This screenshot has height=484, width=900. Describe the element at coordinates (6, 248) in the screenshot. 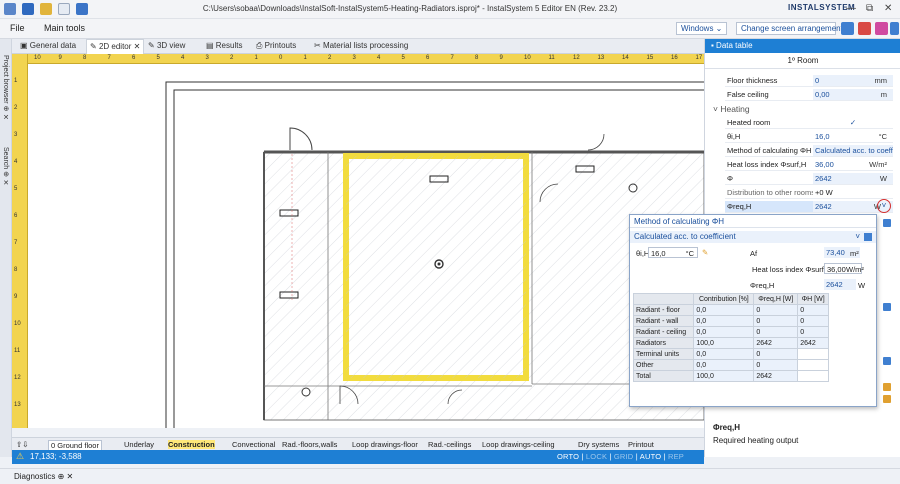

I see `left-side-tabs: Project browser ⊕ ✕ Search ⊕ ✕` at that location.